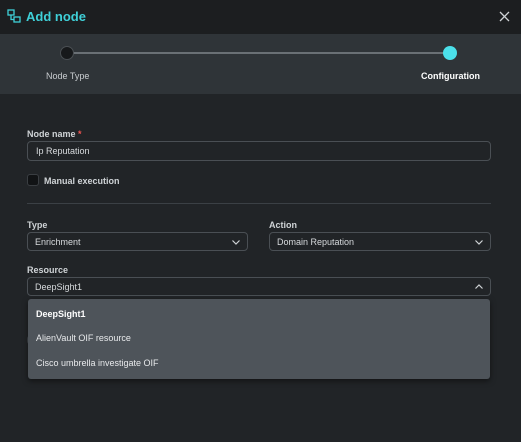  Describe the element at coordinates (450, 76) in the screenshot. I see `step-configuration-label: Configuration` at that location.